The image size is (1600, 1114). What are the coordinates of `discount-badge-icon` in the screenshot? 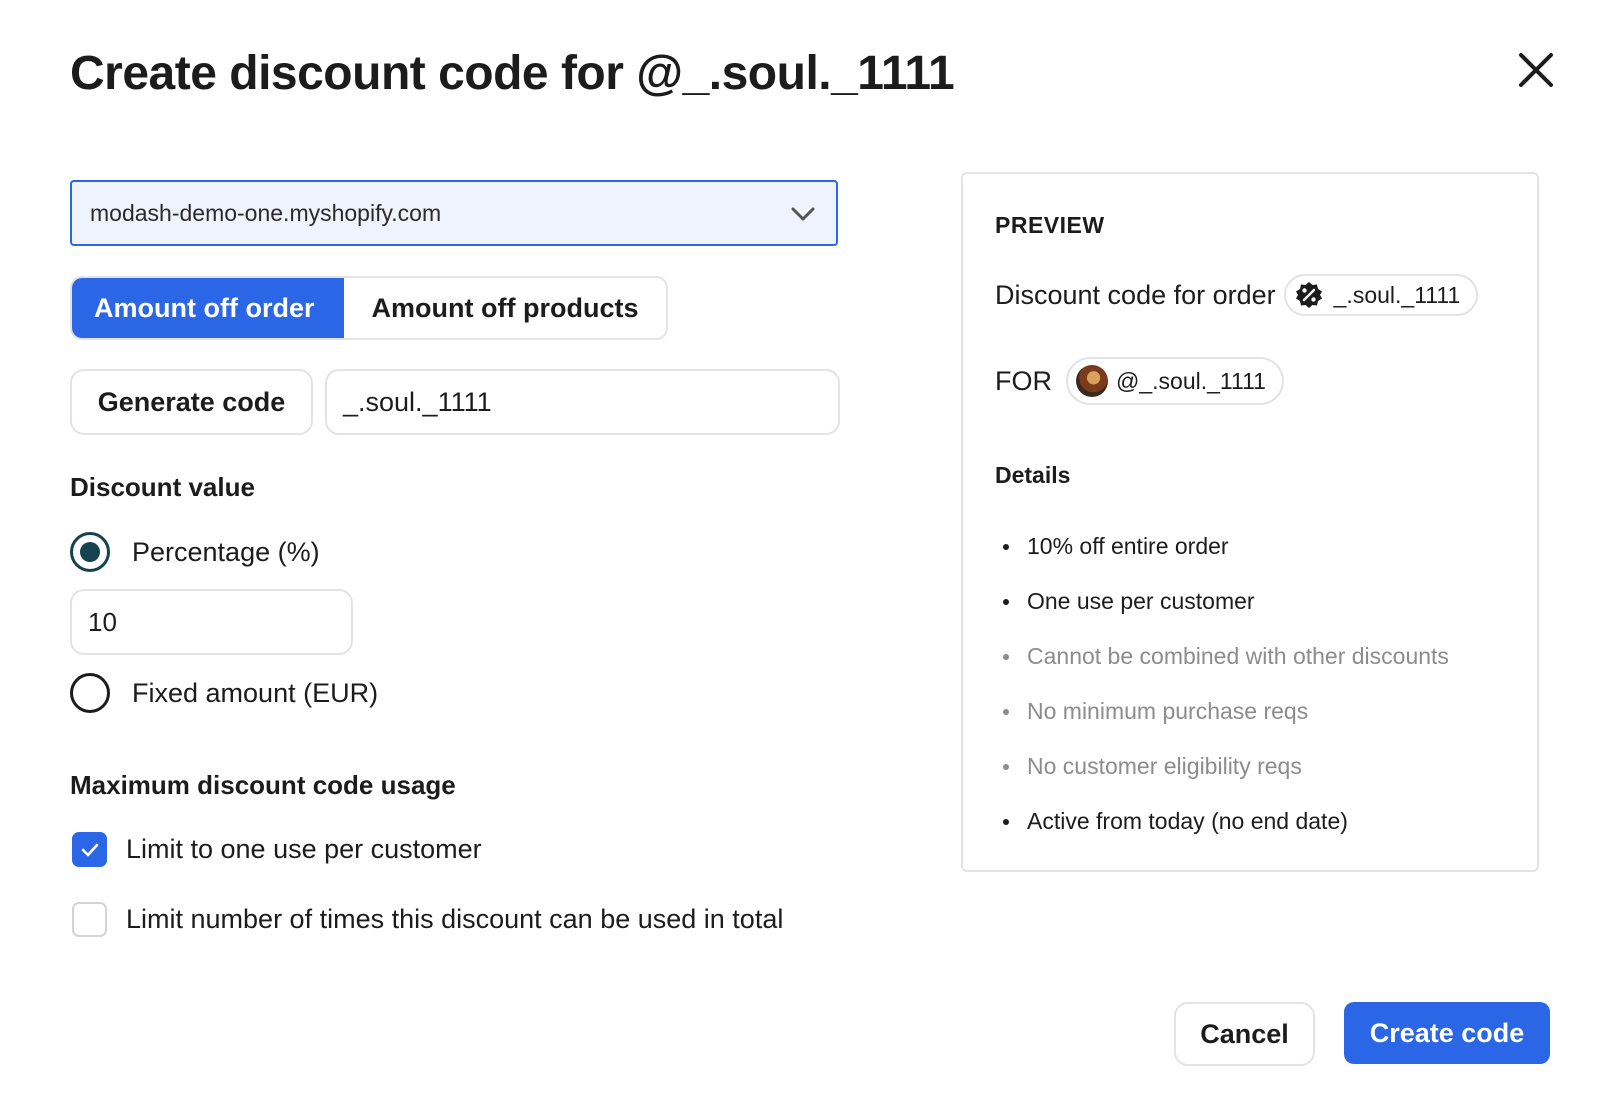 It's located at (1309, 295).